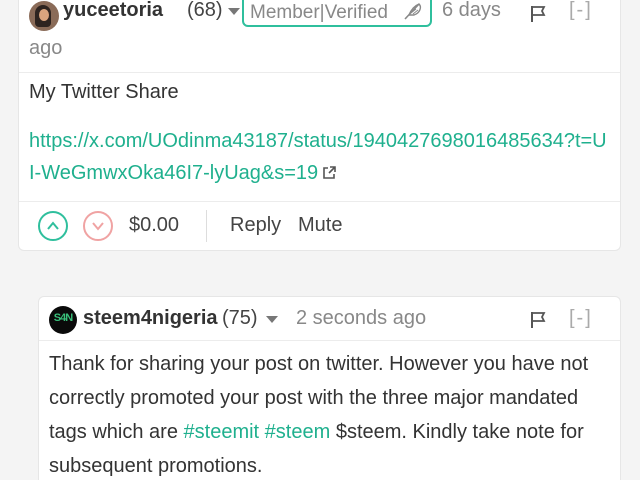 The image size is (640, 480). I want to click on feather-icon, so click(413, 11).